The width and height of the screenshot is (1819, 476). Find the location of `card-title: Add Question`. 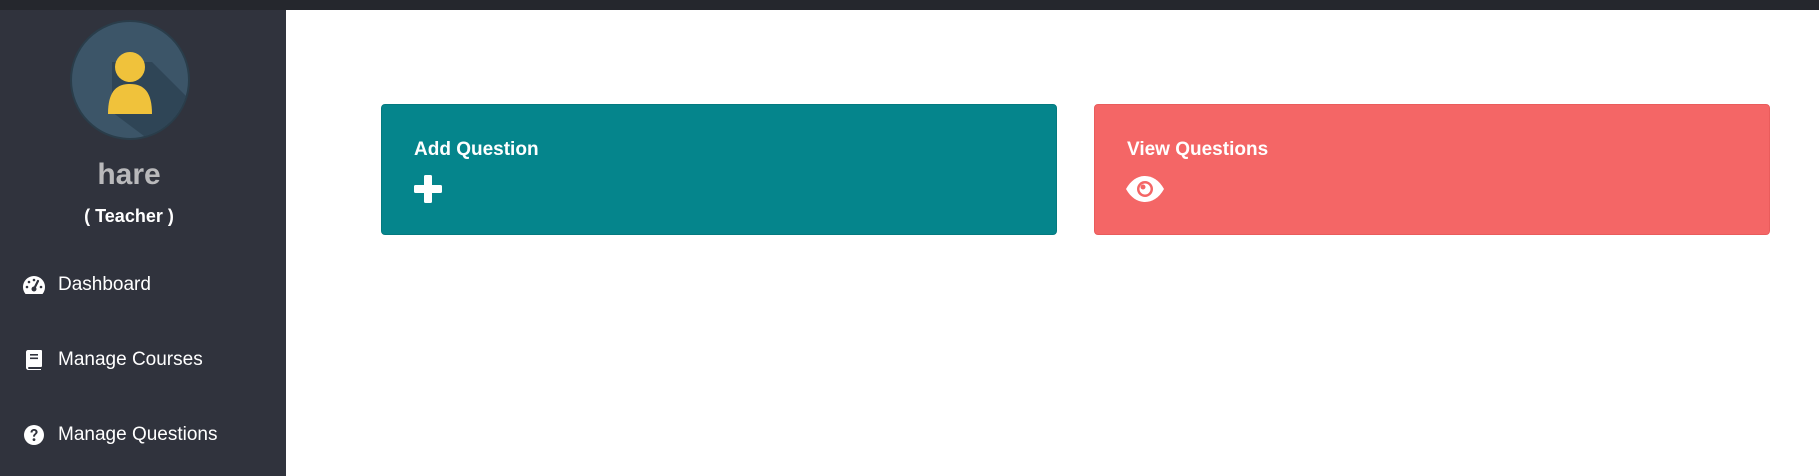

card-title: Add Question is located at coordinates (476, 149).